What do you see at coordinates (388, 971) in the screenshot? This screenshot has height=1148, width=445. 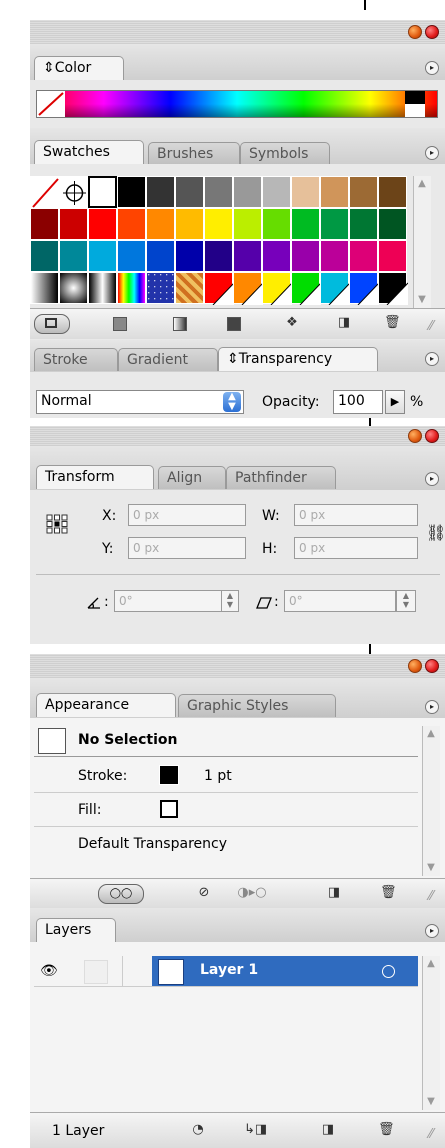 I see `target-circle-icon` at bounding box center [388, 971].